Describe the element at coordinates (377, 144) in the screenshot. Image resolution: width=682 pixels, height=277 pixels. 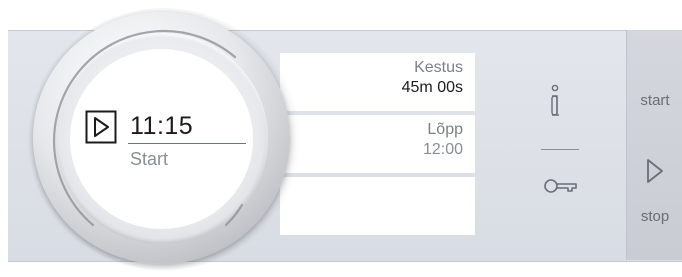
I see `end-time-card: Lõpp 12:00` at that location.